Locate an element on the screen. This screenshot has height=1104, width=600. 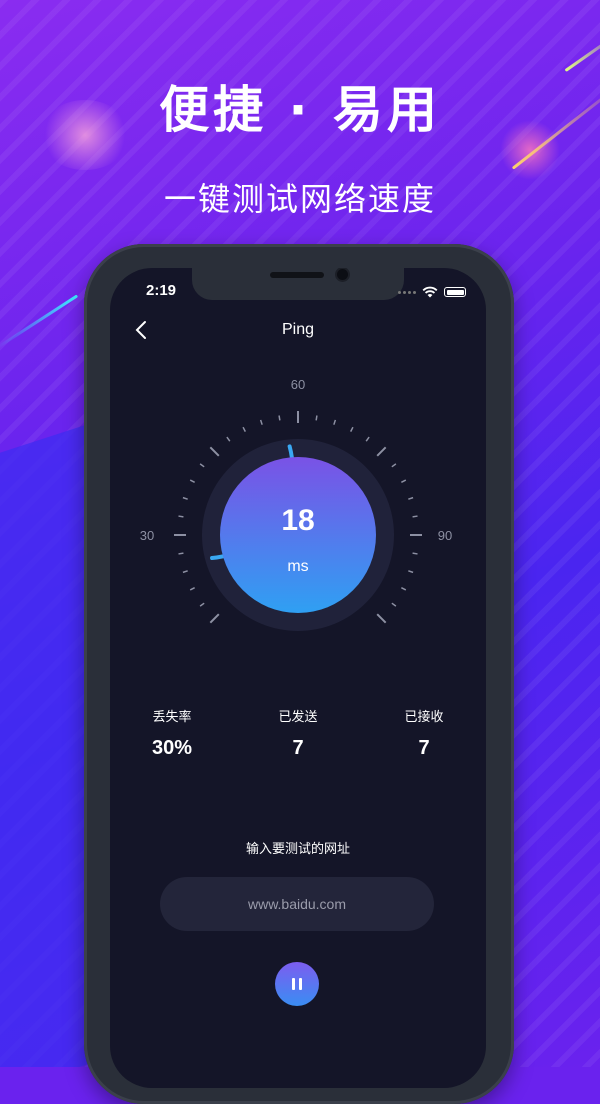
gauge-label-mid: 60 is located at coordinates (298, 384).